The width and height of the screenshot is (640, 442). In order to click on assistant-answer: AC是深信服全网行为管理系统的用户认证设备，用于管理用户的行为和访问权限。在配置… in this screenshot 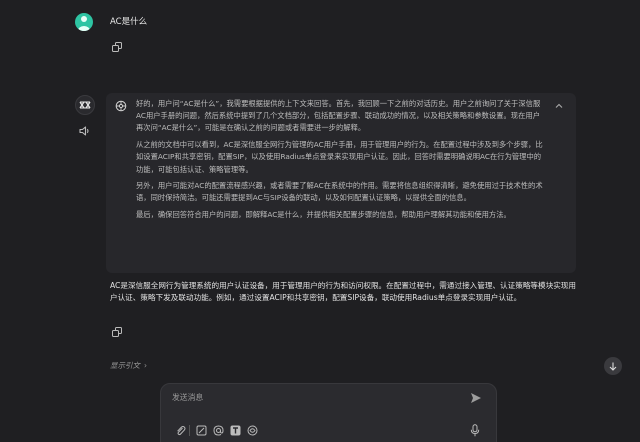, I will do `click(343, 291)`.